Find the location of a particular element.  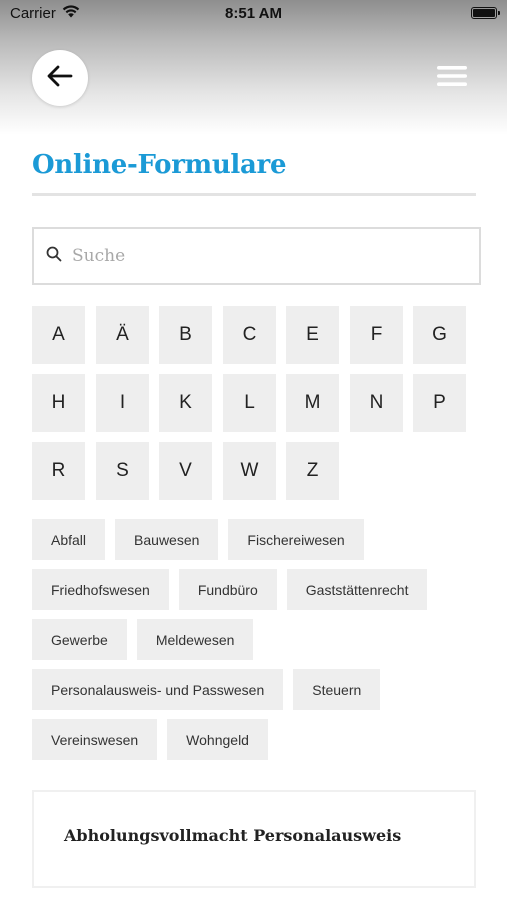

page-title: Online-Formulare is located at coordinates (159, 165).